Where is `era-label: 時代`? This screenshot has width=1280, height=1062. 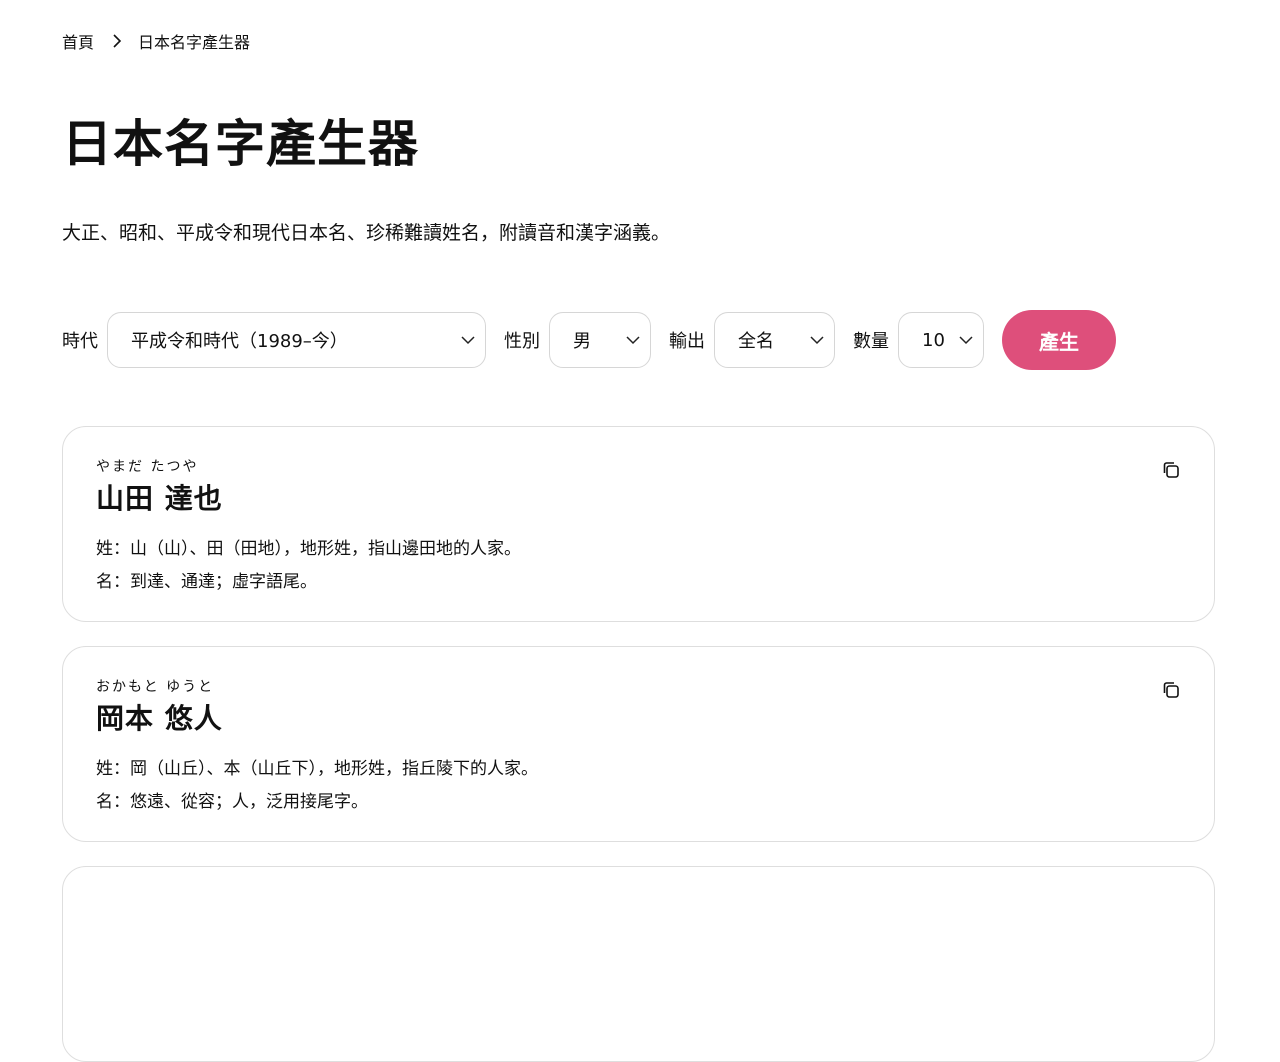
era-label: 時代 is located at coordinates (80, 341).